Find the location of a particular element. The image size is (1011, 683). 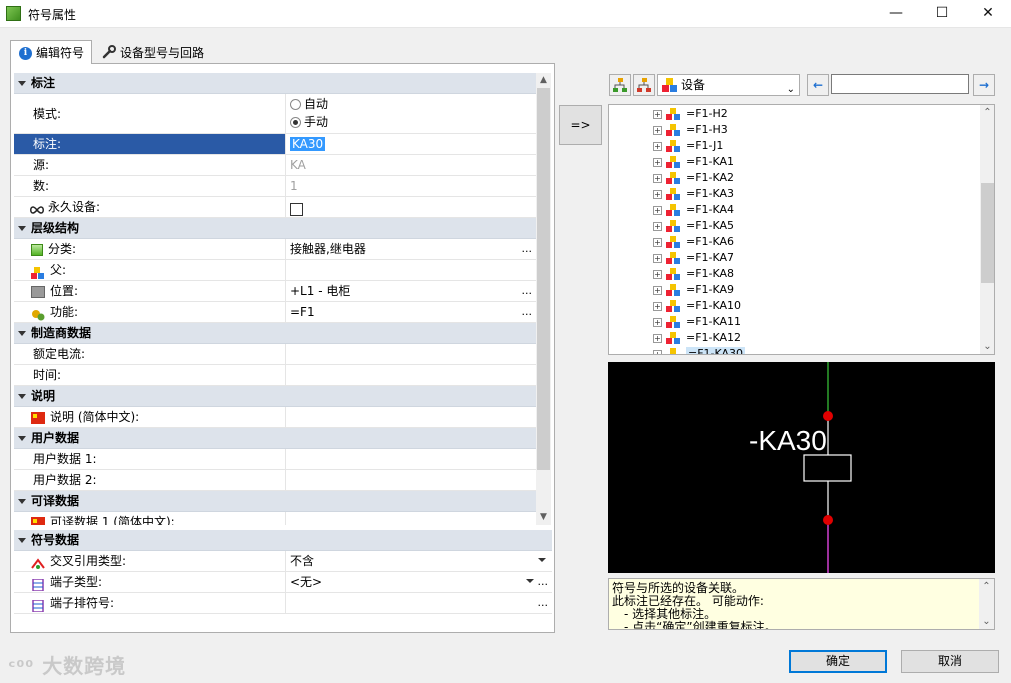

tree-node: + =F1-KA8 is located at coordinates (693, 274).